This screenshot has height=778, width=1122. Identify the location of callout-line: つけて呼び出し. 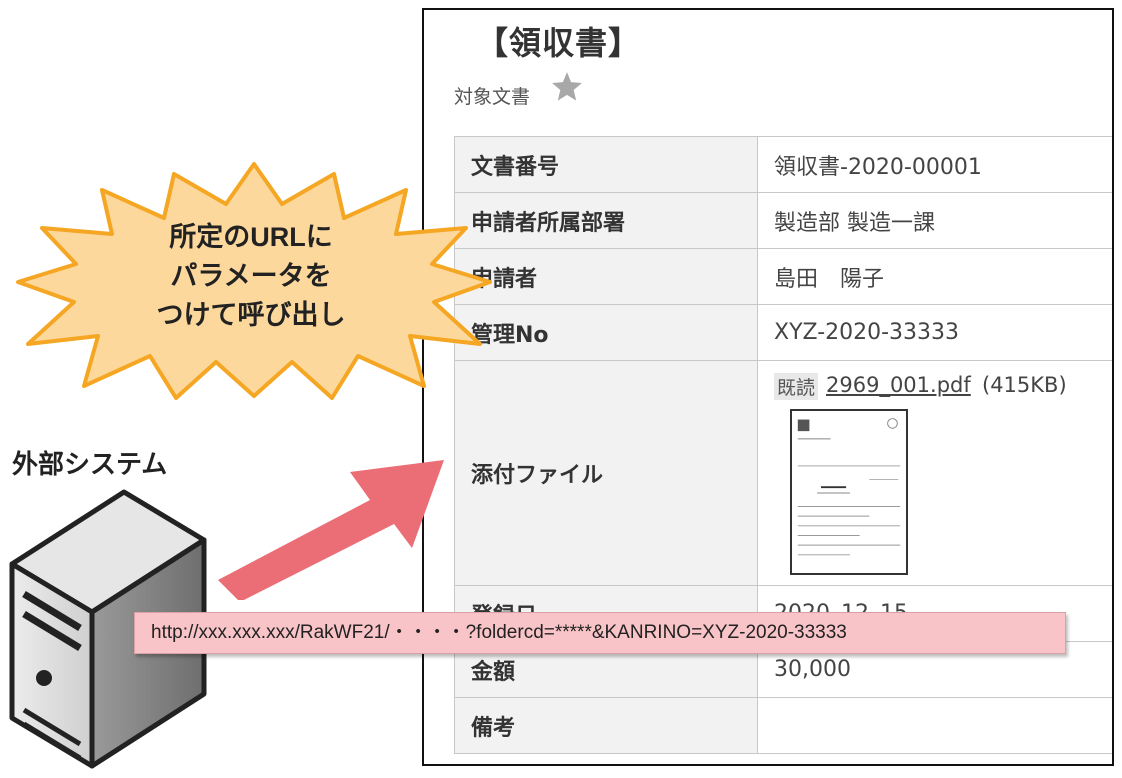
(251, 315).